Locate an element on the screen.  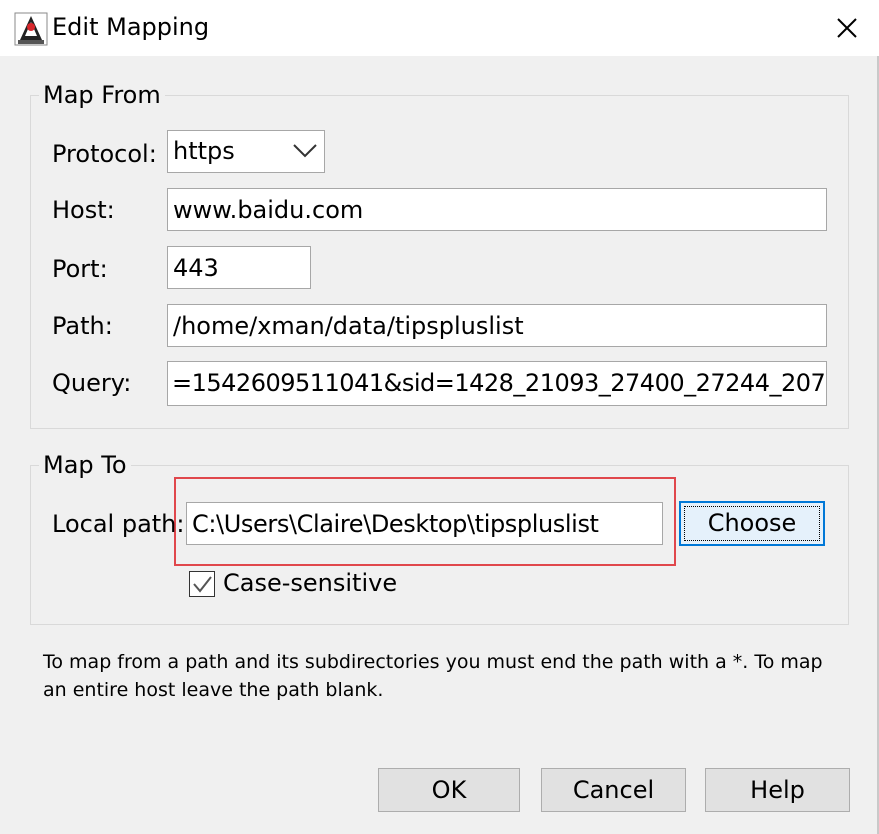
host-input is located at coordinates (497, 209).